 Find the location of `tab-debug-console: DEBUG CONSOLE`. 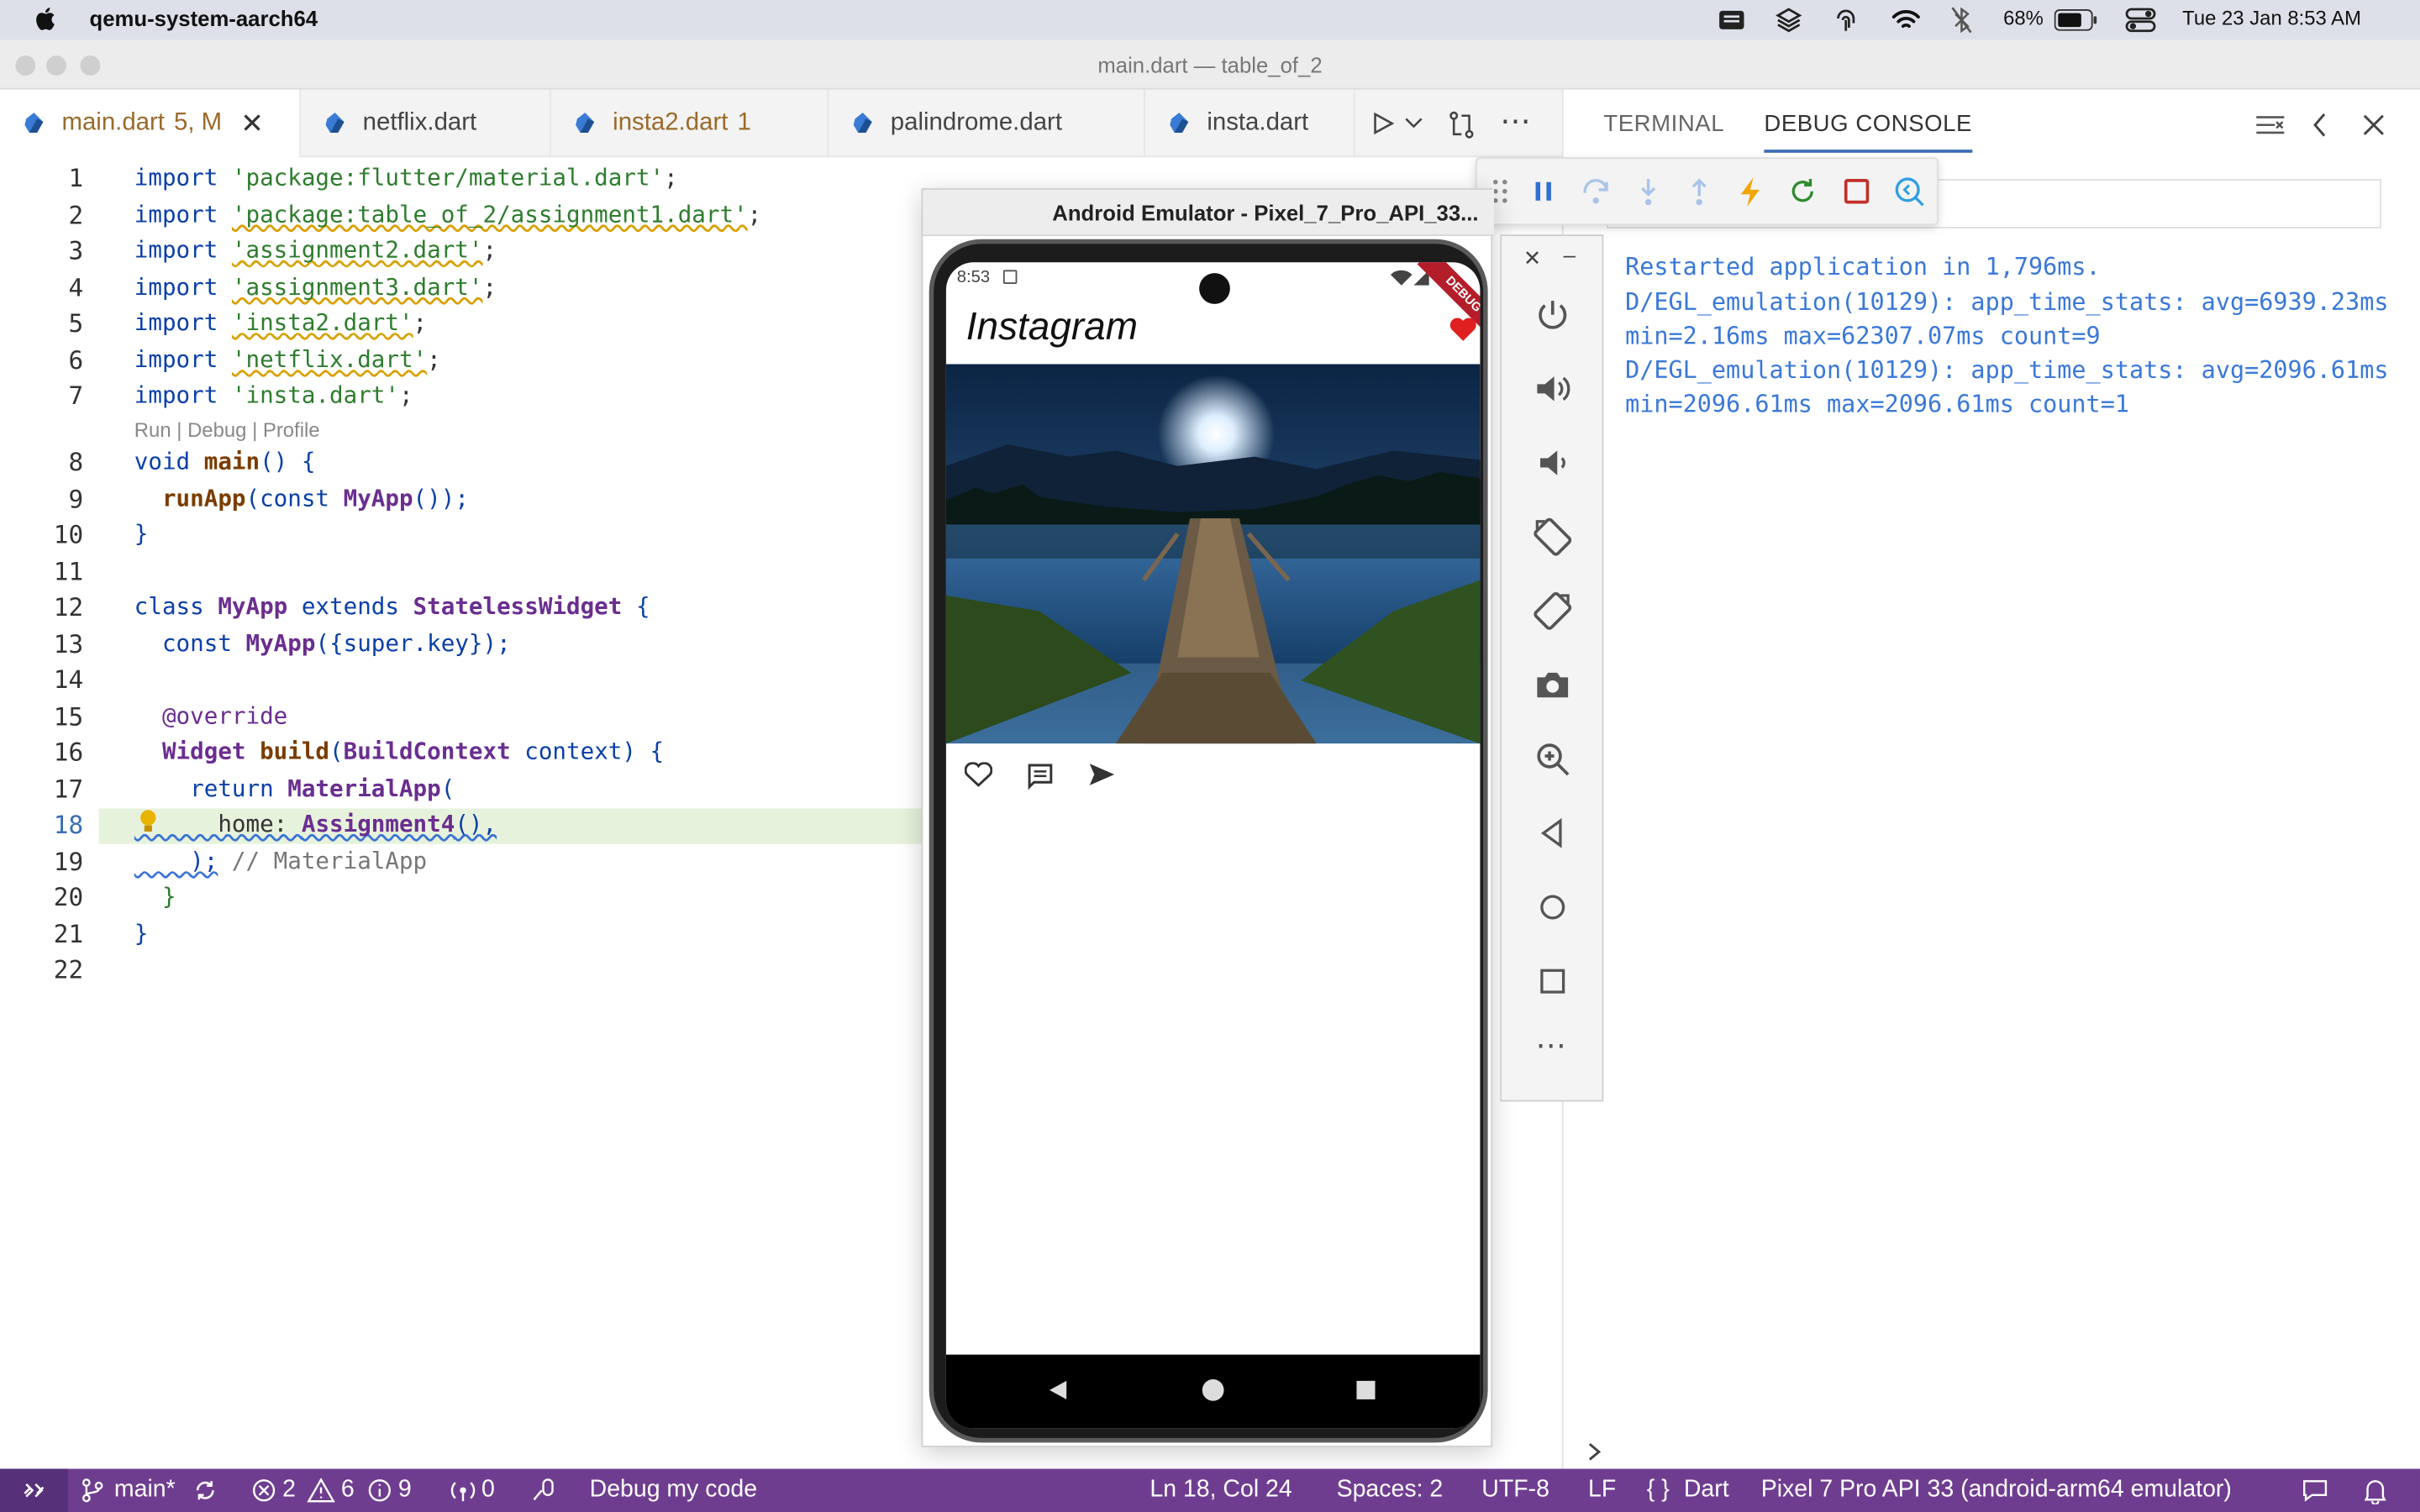

tab-debug-console: DEBUG CONSOLE is located at coordinates (1868, 132).